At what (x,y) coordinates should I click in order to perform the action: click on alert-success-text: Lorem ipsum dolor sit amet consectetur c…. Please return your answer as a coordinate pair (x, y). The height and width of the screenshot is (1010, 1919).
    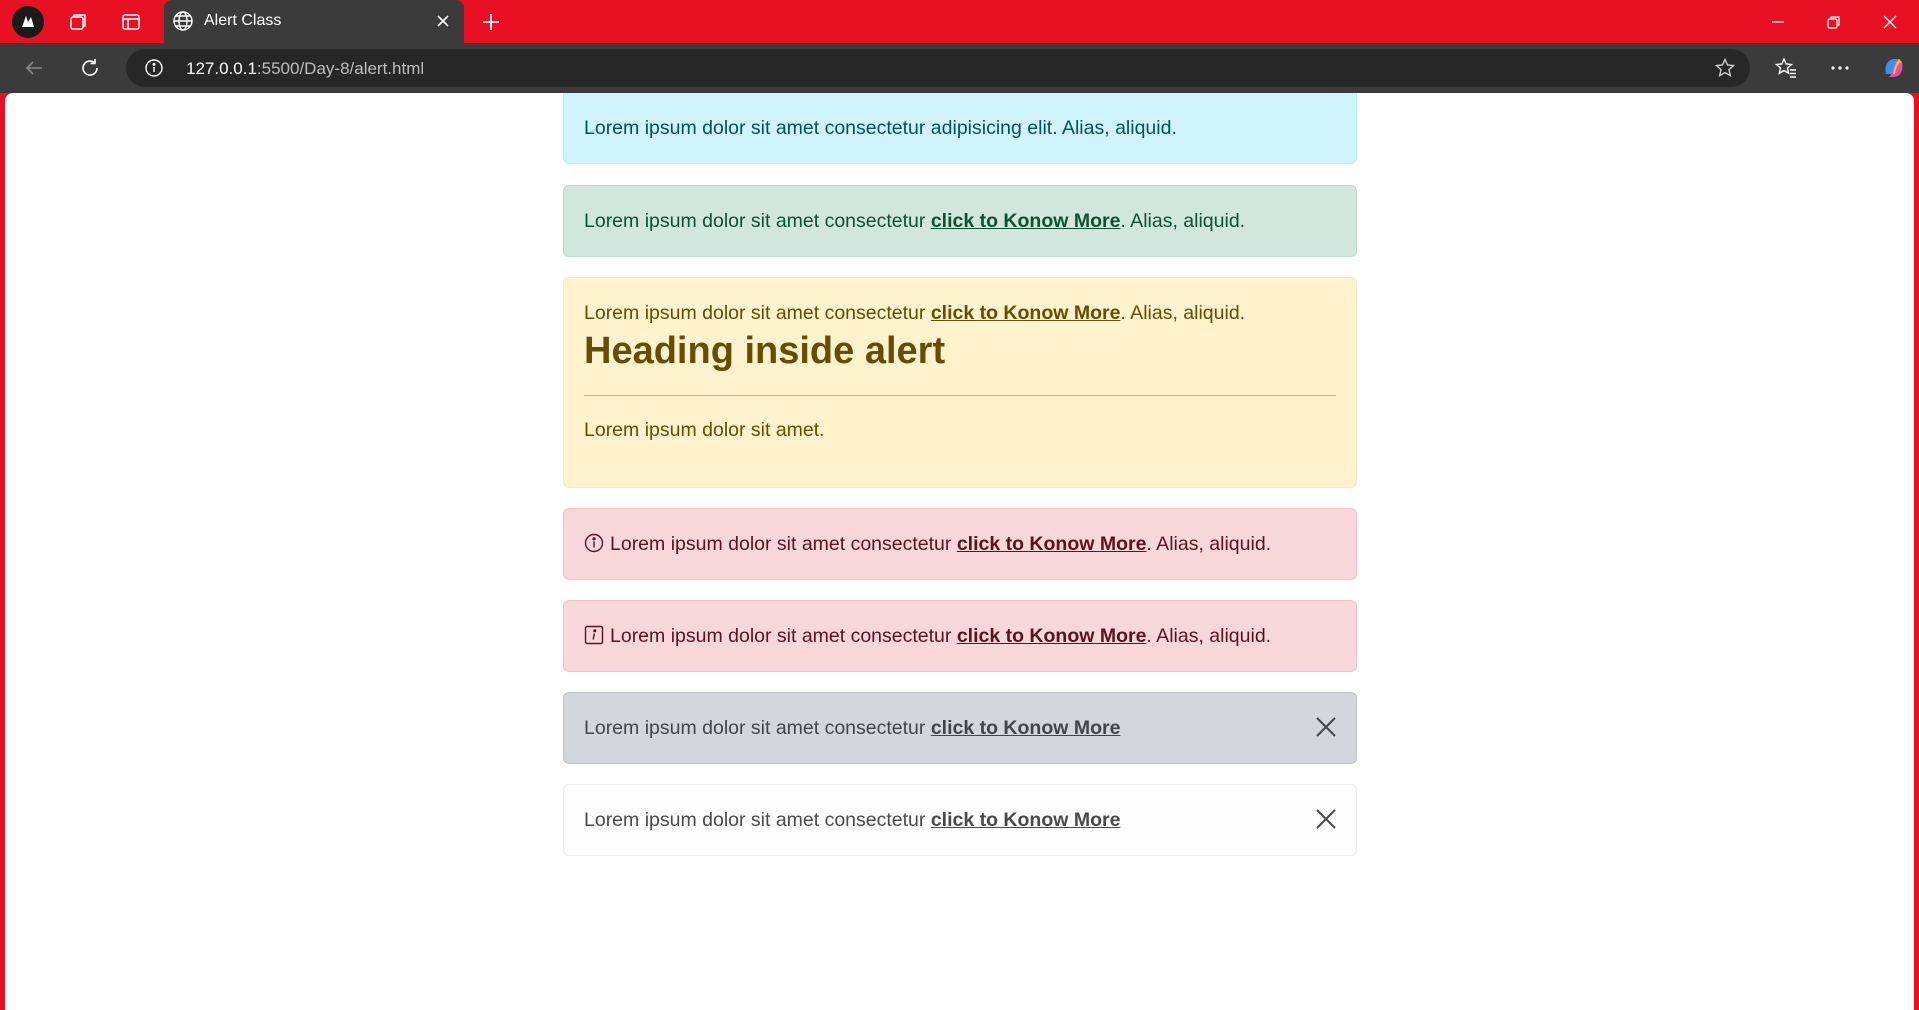
    Looking at the image, I should click on (915, 221).